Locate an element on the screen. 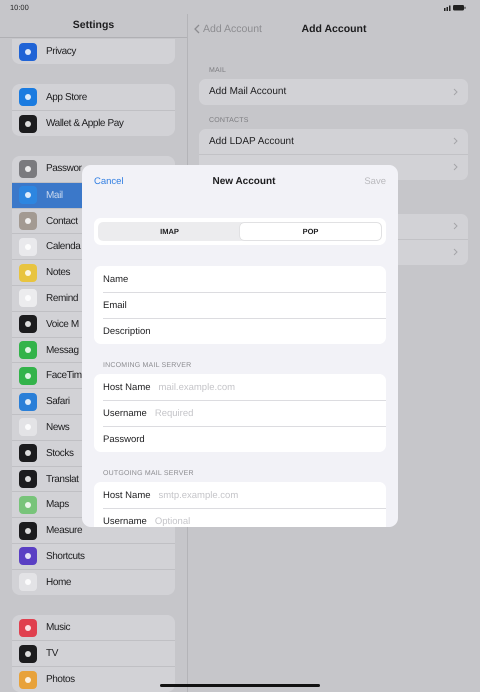 The image size is (480, 692). field-label: Password is located at coordinates (124, 439).